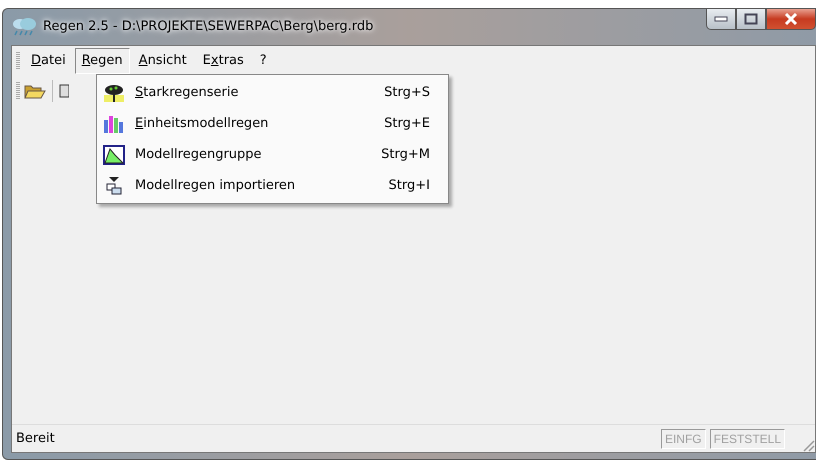 The image size is (816, 463). I want to click on menu-entry: Modellregengruppe Strg+M, so click(272, 154).